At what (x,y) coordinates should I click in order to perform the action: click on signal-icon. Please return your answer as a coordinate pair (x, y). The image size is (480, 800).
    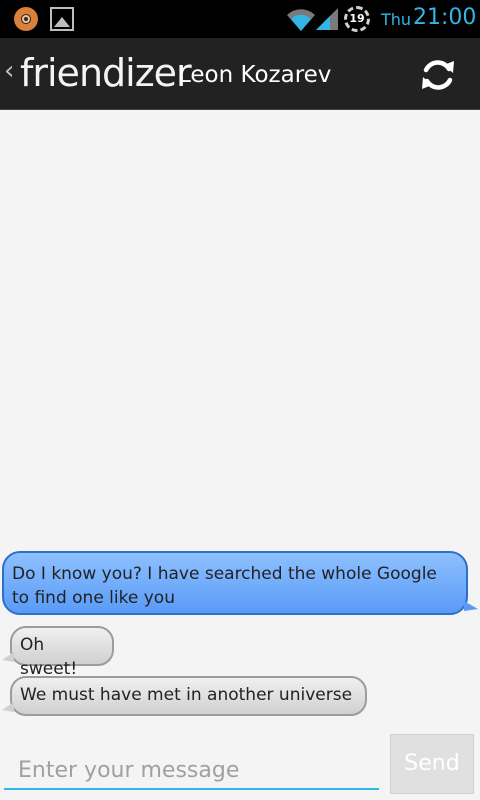
    Looking at the image, I should click on (327, 19).